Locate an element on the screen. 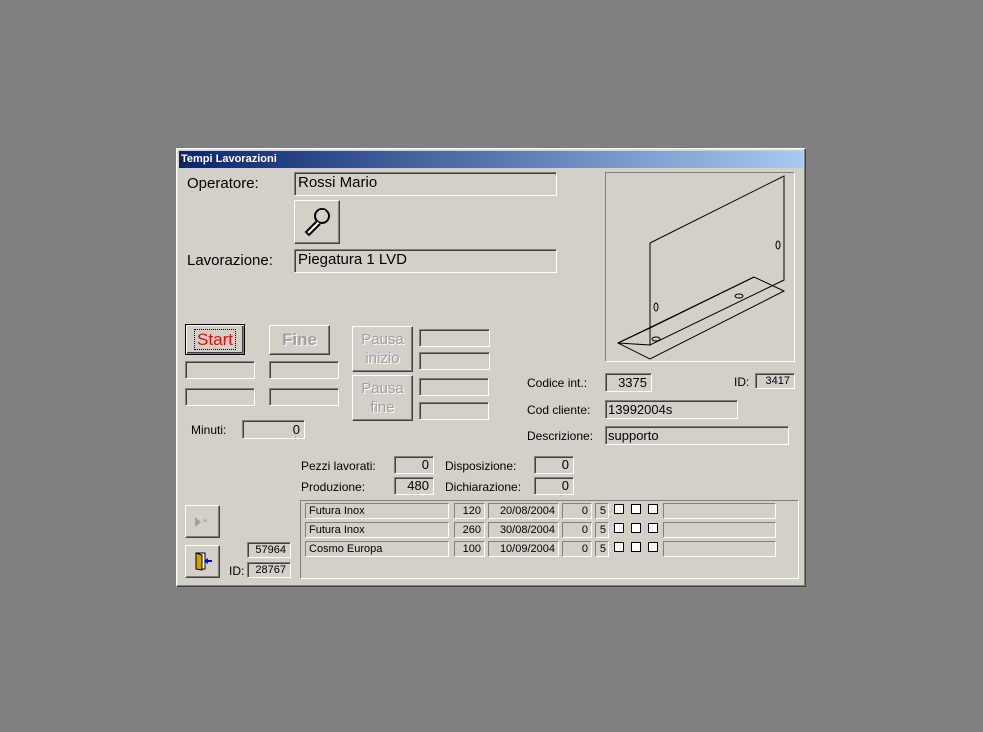  operatore-label: Operatore: is located at coordinates (223, 183).